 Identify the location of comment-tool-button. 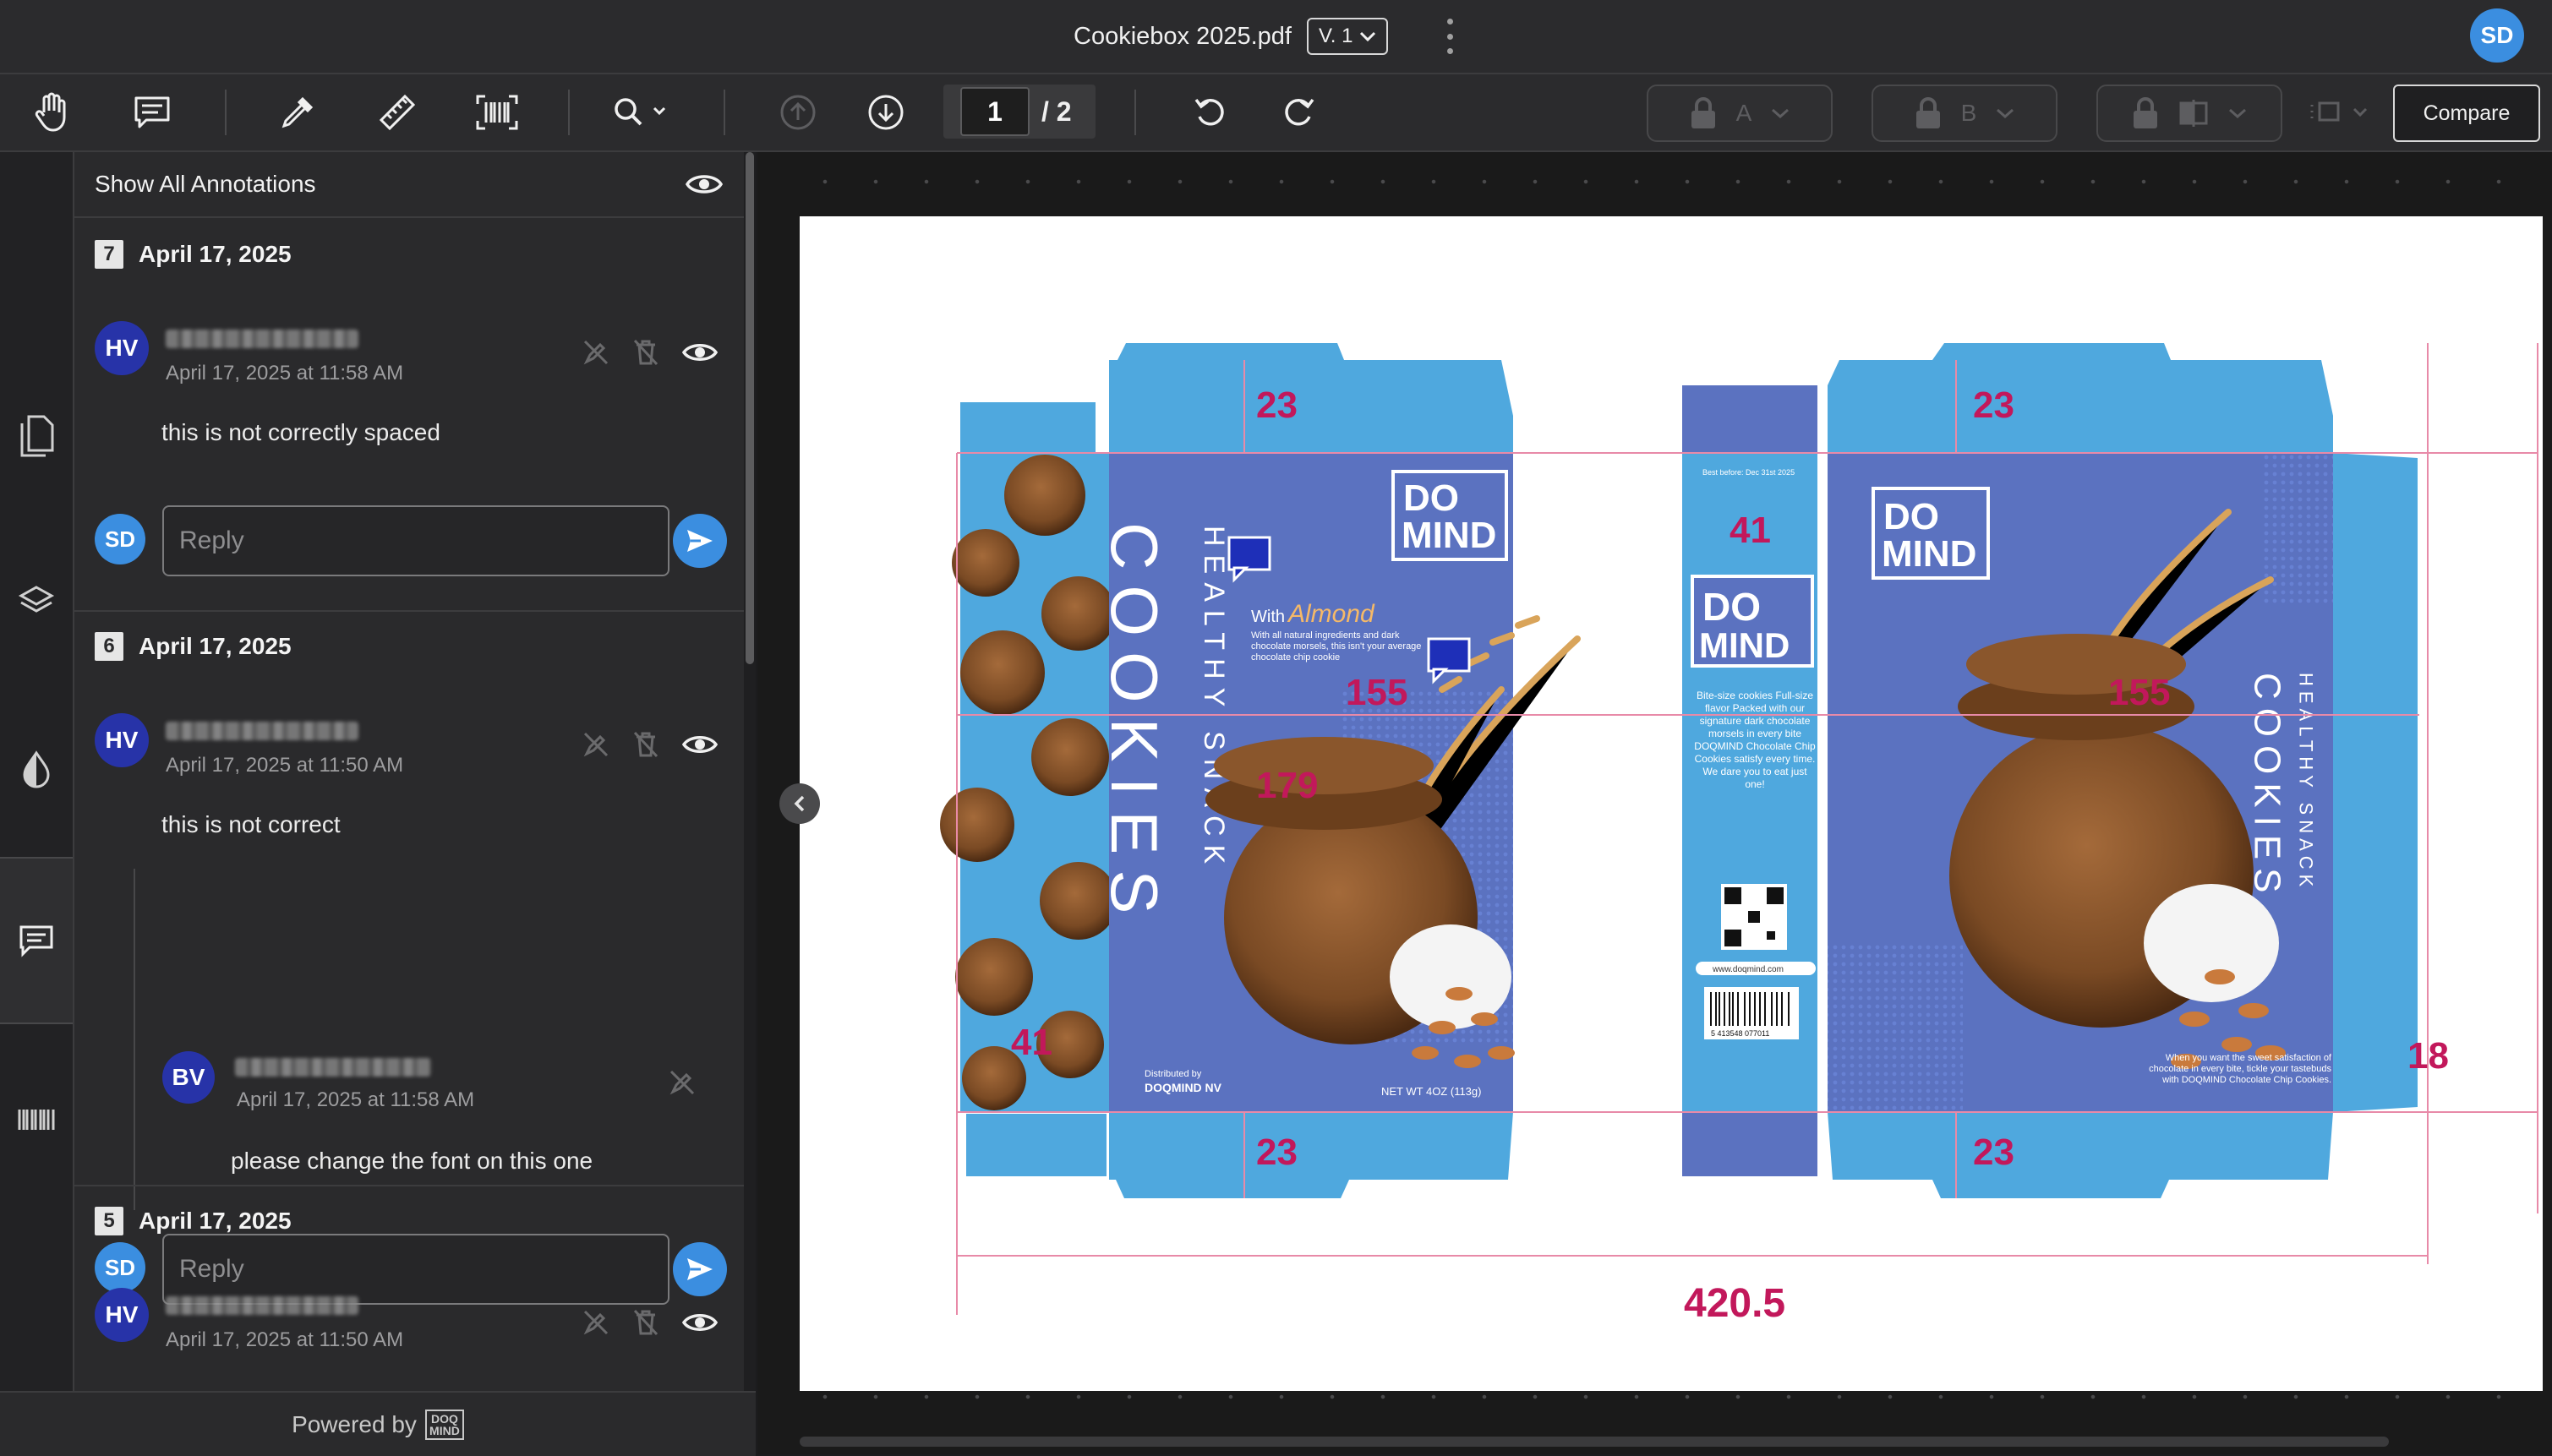
(152, 113).